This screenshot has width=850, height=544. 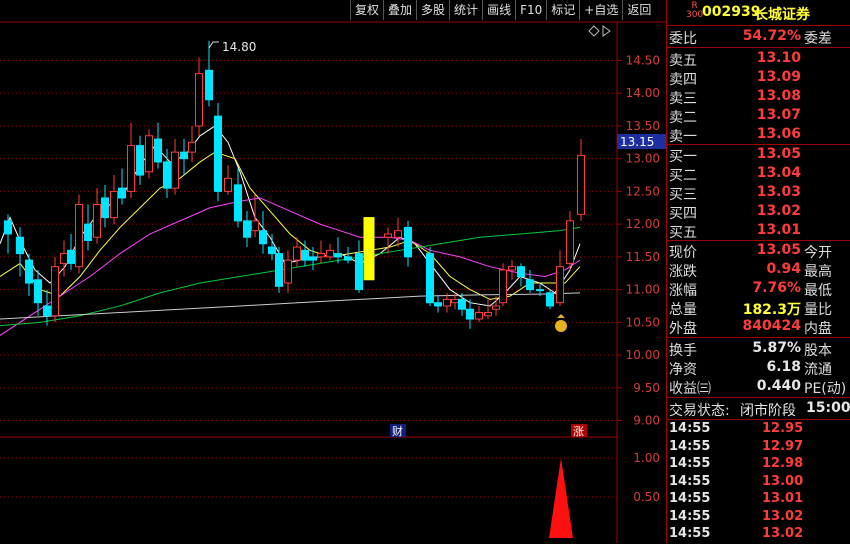 I want to click on bid-row: 买五 13.01, so click(x=758, y=231).